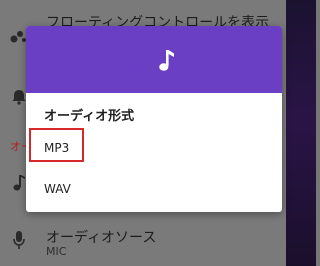  I want to click on audio-source-label: オーディオソース, so click(101, 238).